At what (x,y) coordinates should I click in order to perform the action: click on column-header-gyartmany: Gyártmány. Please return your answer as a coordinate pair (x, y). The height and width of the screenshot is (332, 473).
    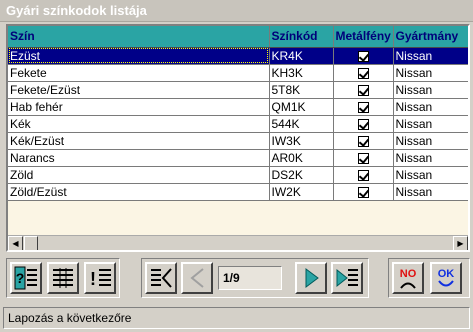
    Looking at the image, I should click on (430, 37).